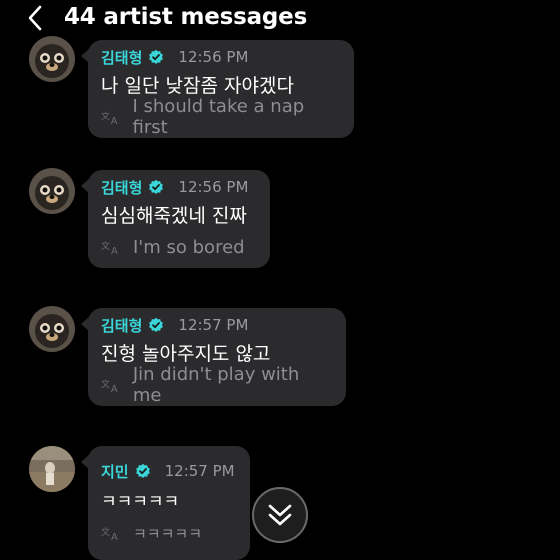 This screenshot has height=560, width=560. I want to click on message-bubble: 지민 12:57 PM ㅋㅋㅋㅋㅋ 文 A ㅋㅋㅋㅋㅋ, so click(165, 503).